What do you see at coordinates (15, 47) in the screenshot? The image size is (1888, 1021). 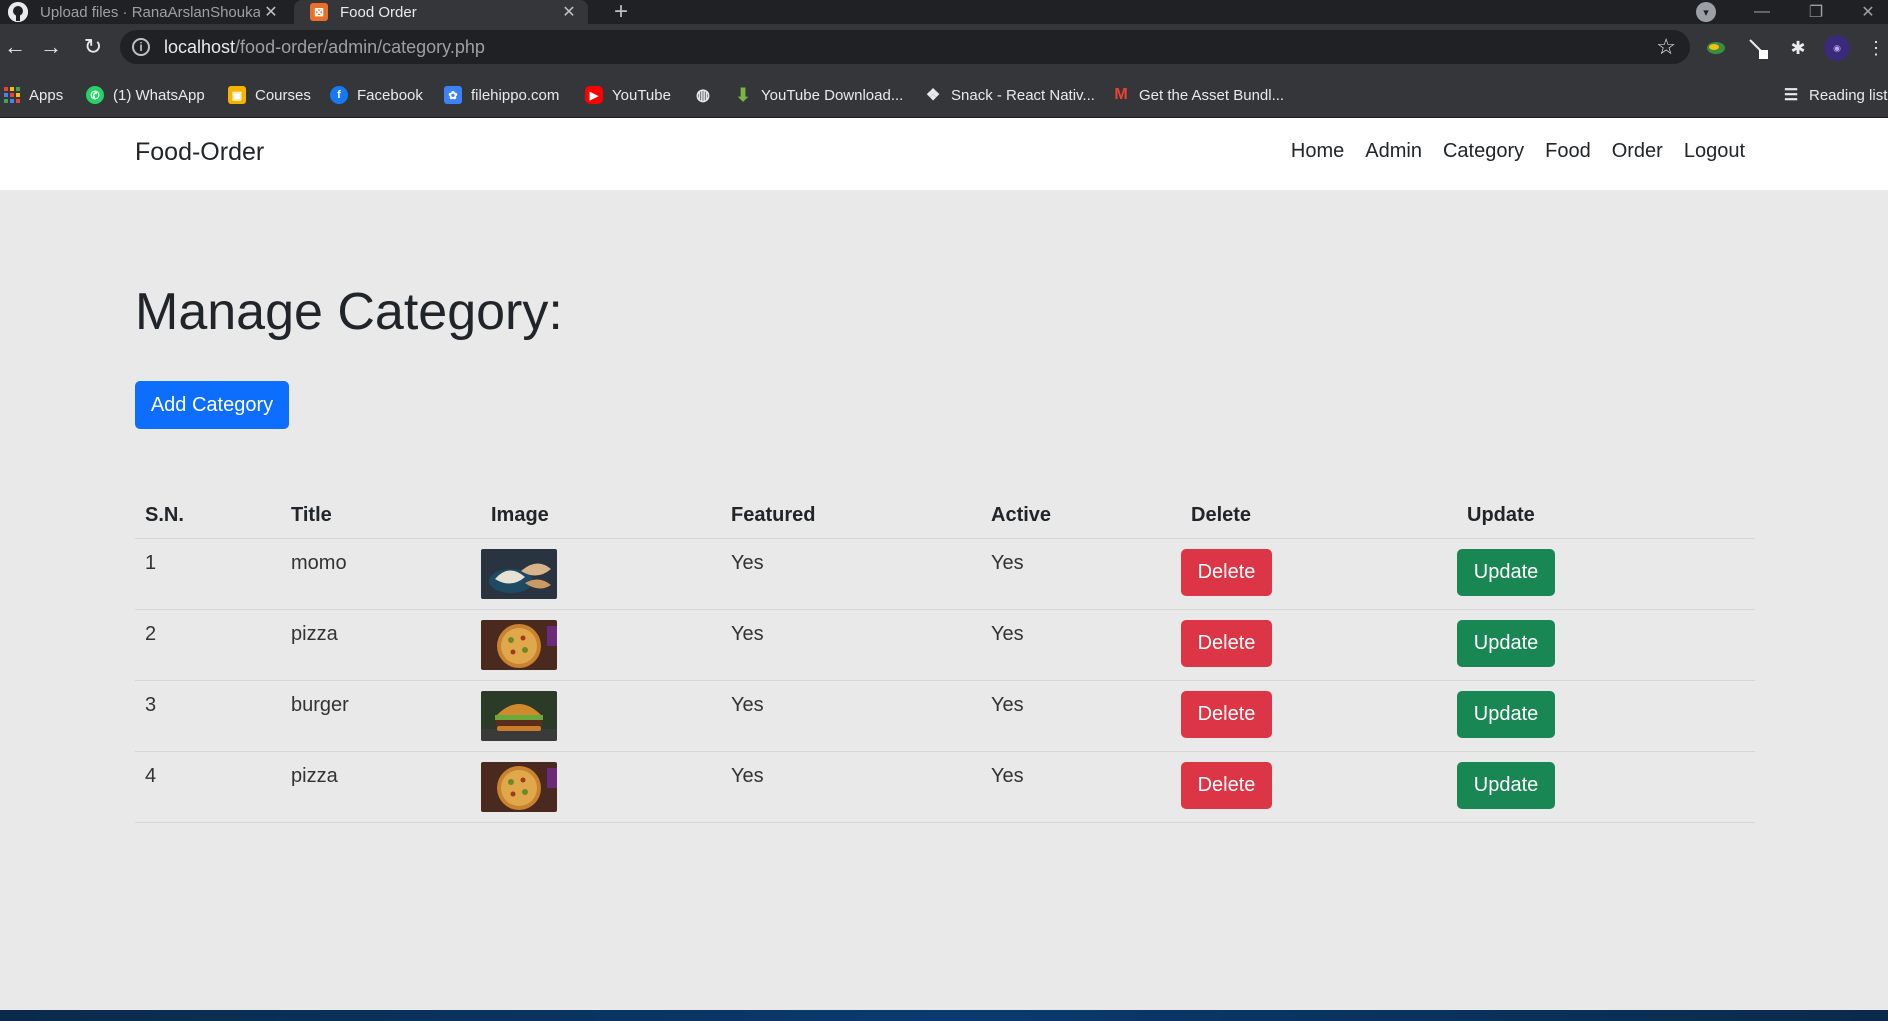 I see `back-icon: ←` at bounding box center [15, 47].